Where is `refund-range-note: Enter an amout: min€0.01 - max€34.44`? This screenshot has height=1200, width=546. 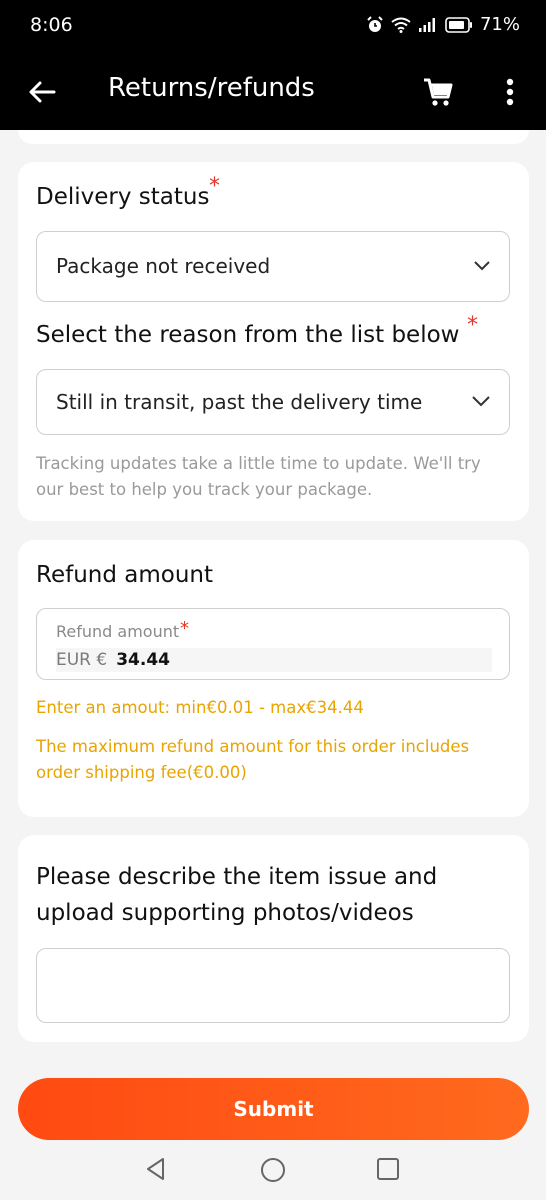 refund-range-note: Enter an amout: min€0.01 - max€34.44 is located at coordinates (200, 707).